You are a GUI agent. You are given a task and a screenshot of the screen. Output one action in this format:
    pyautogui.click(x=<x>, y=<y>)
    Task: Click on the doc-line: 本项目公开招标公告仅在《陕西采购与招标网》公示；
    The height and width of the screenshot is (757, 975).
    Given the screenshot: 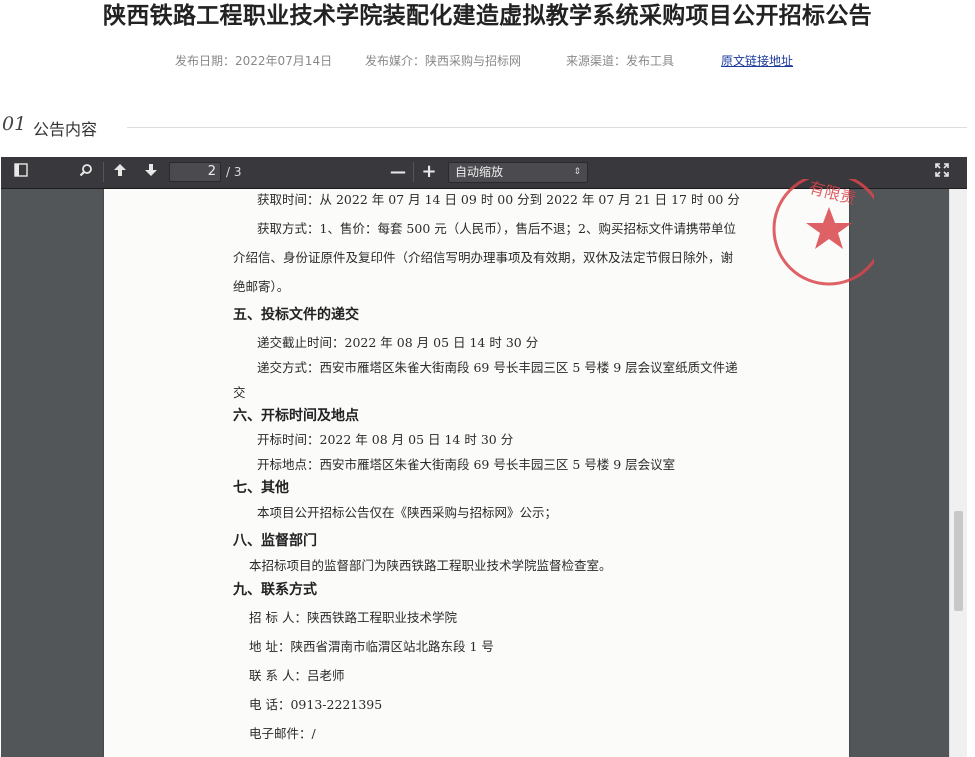 What is the action you would take?
    pyautogui.click(x=407, y=512)
    